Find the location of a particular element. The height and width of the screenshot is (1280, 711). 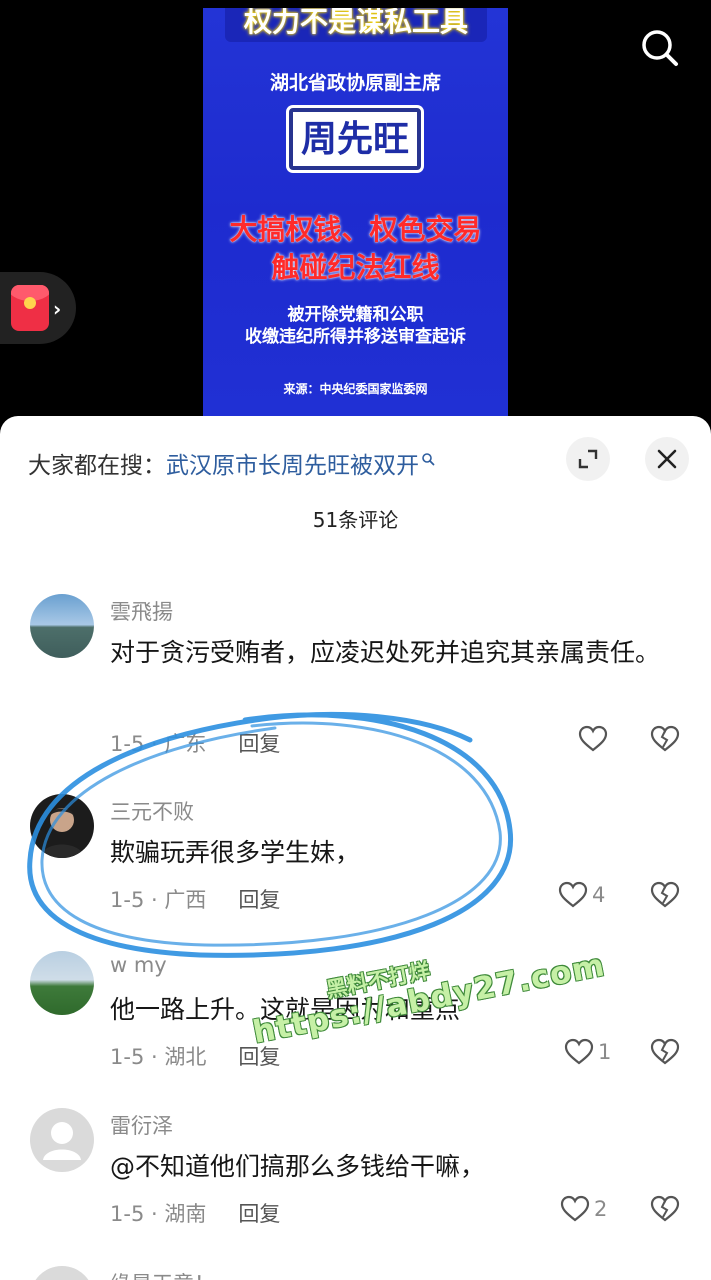

red-packet-button: › is located at coordinates (38, 308).